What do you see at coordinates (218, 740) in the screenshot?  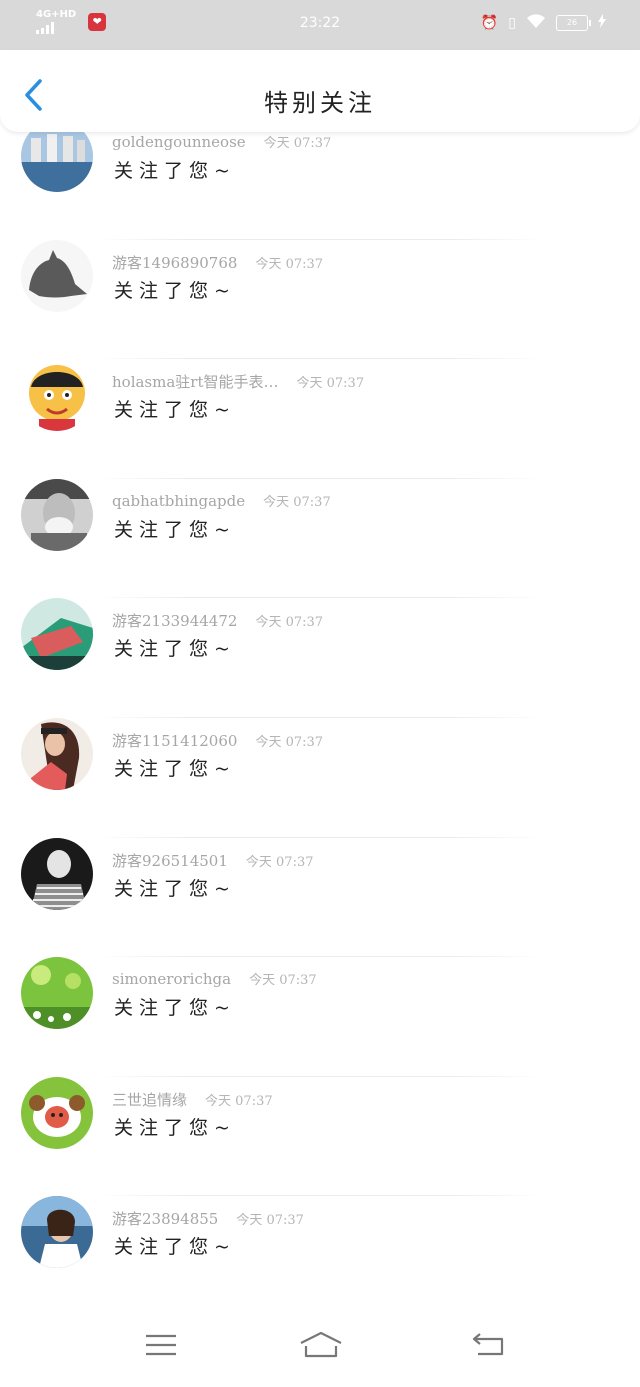 I see `user-name: 游客1151412060 今天 07:37` at bounding box center [218, 740].